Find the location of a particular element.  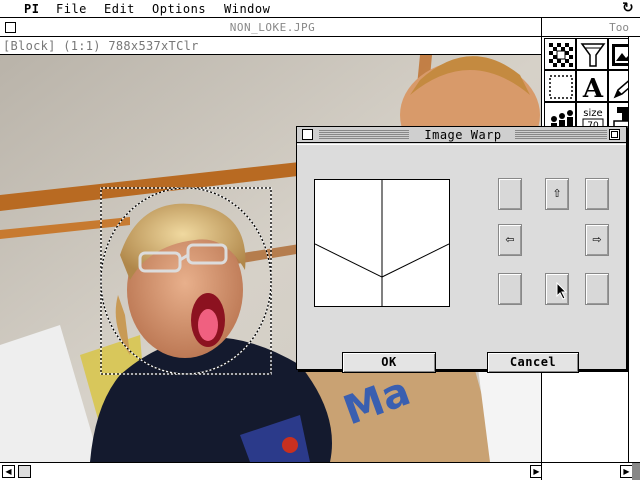

resize-handle is located at coordinates (636, 471).